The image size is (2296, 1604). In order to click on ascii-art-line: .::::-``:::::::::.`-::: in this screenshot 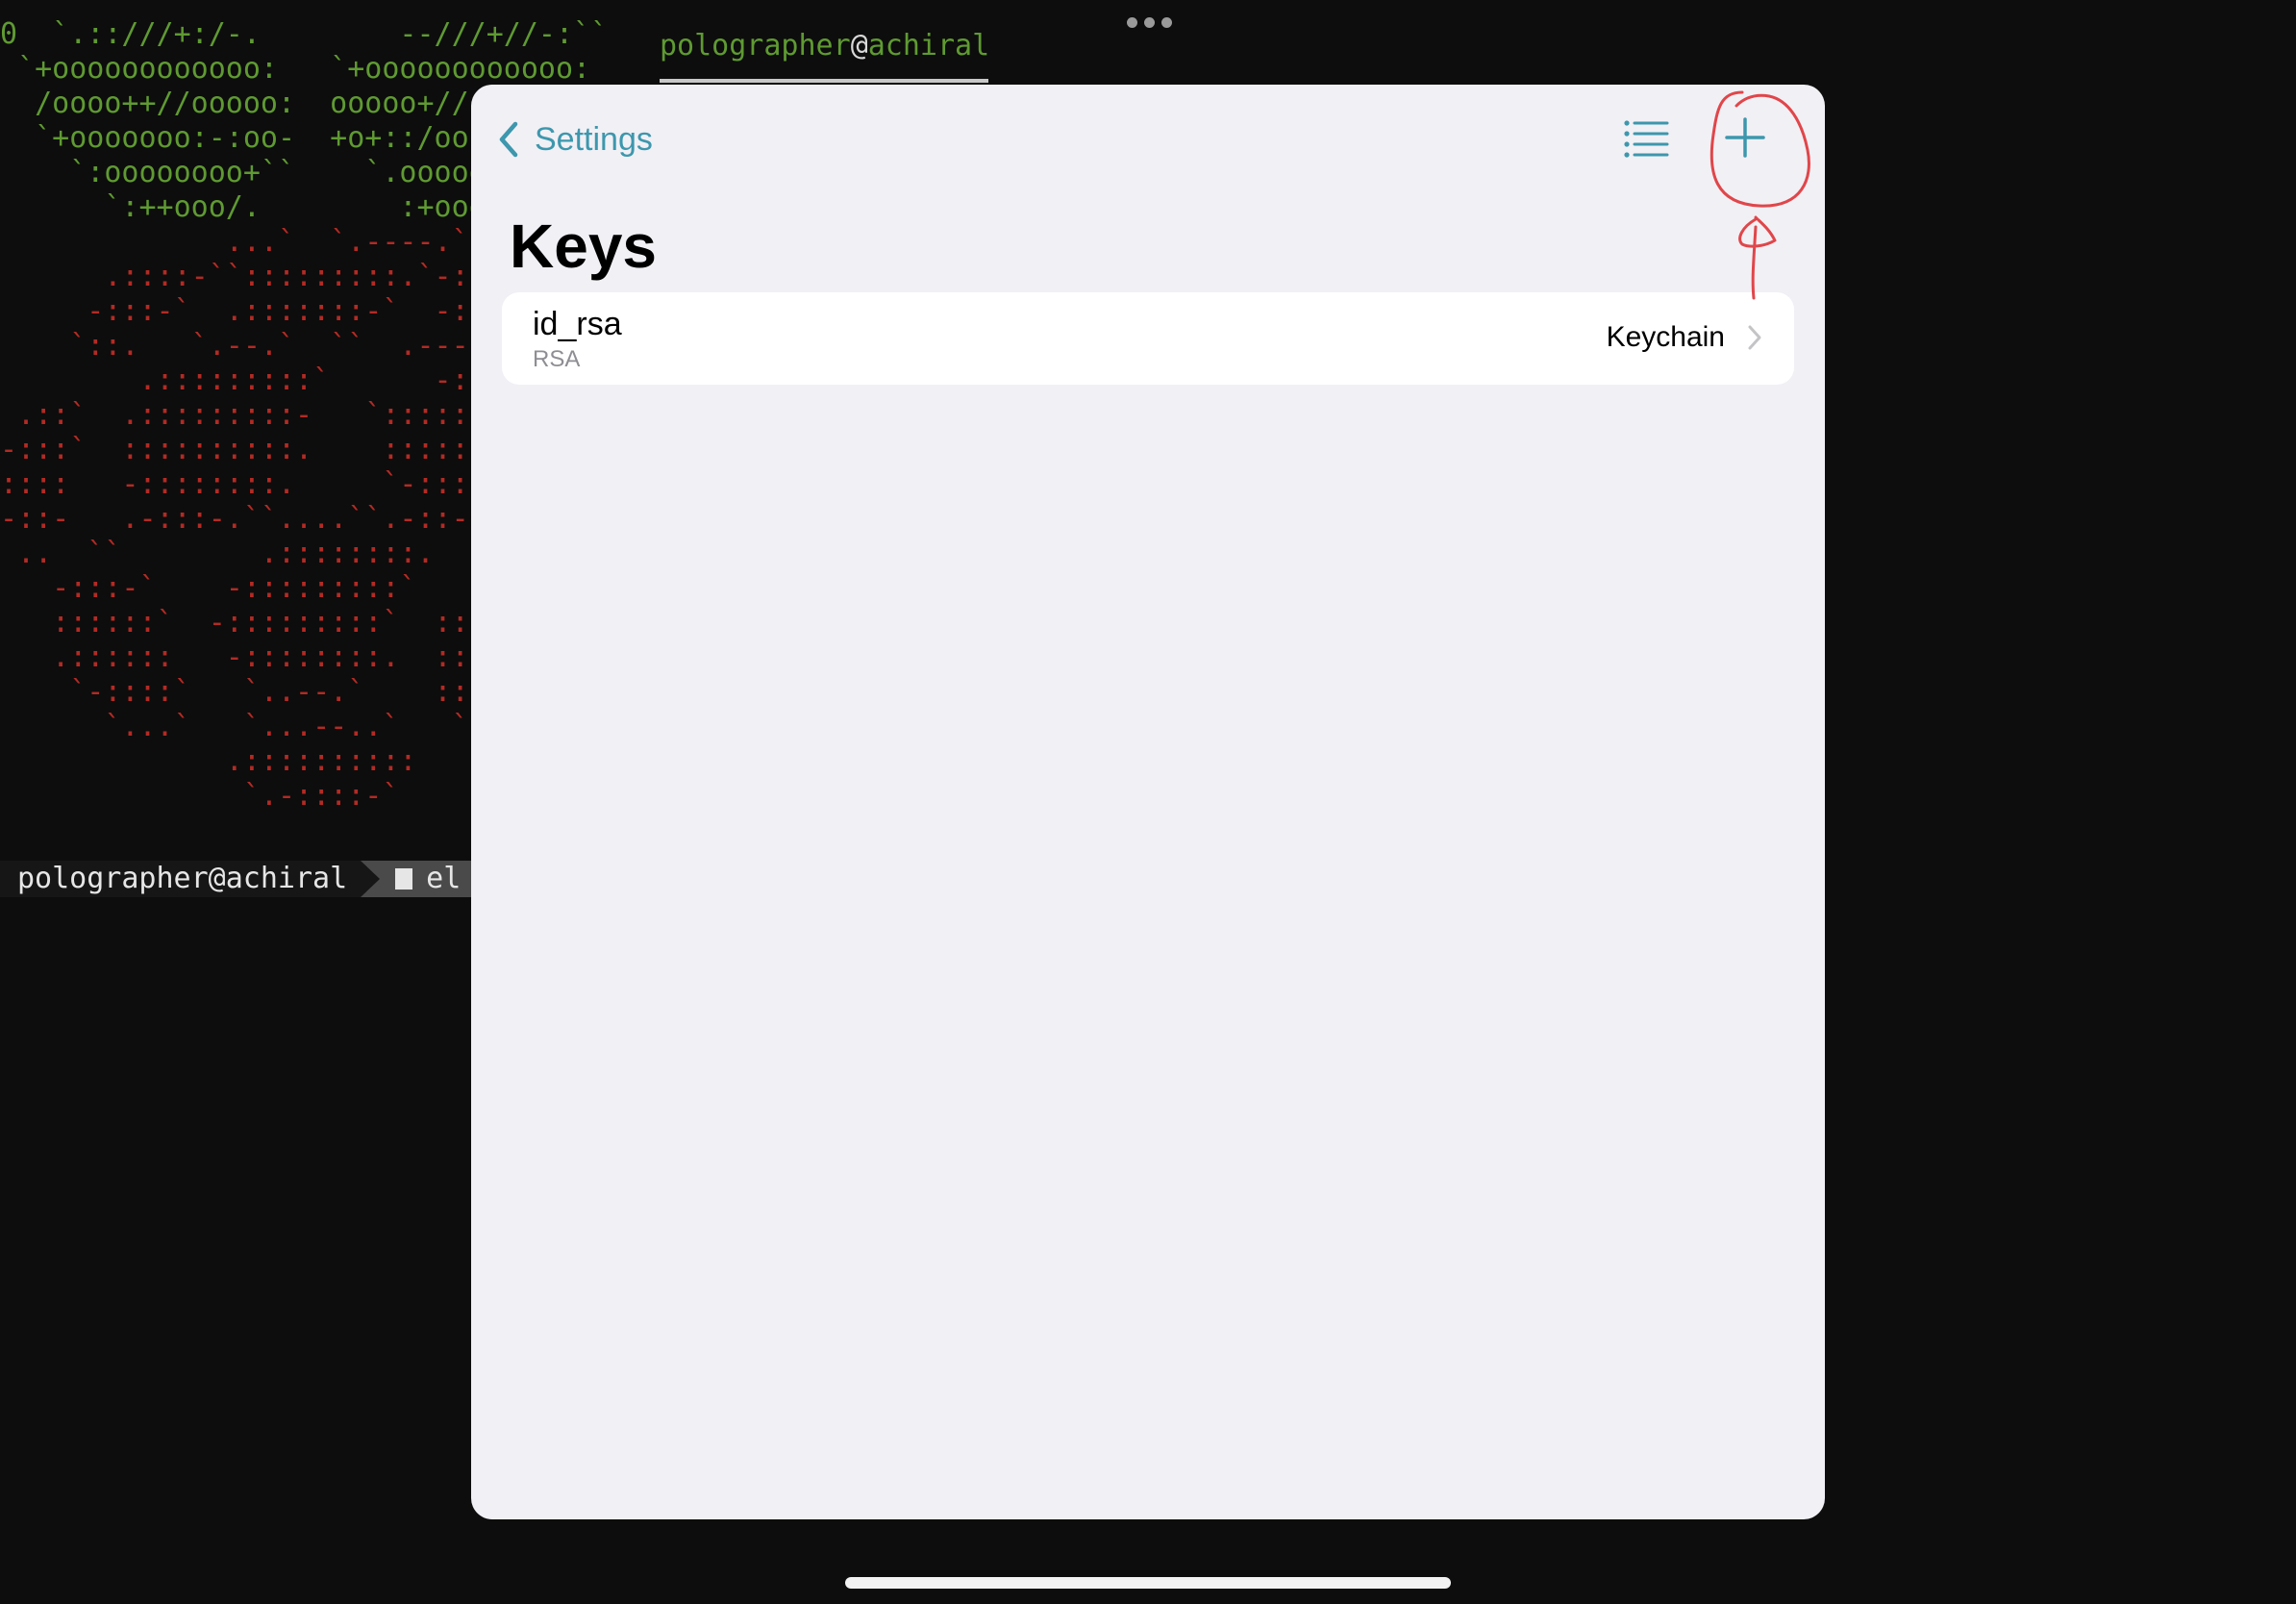, I will do `click(252, 276)`.